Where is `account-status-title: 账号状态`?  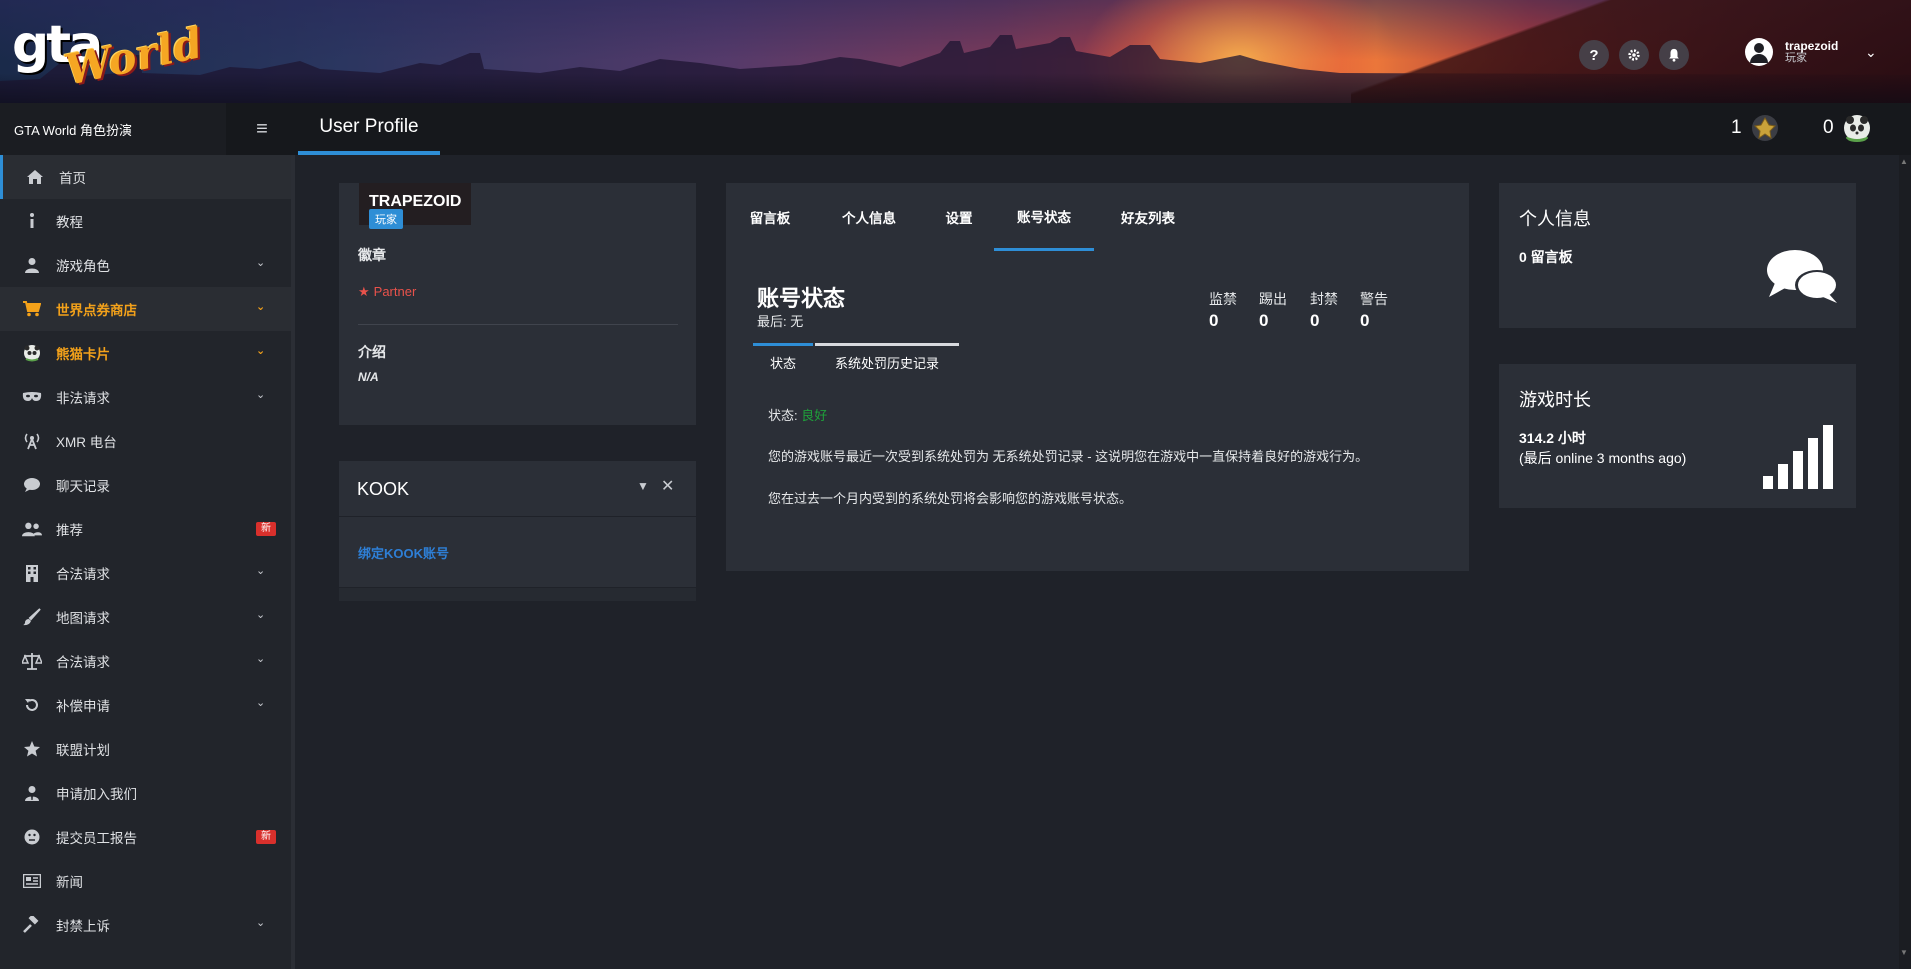
account-status-title: 账号状态 is located at coordinates (801, 298).